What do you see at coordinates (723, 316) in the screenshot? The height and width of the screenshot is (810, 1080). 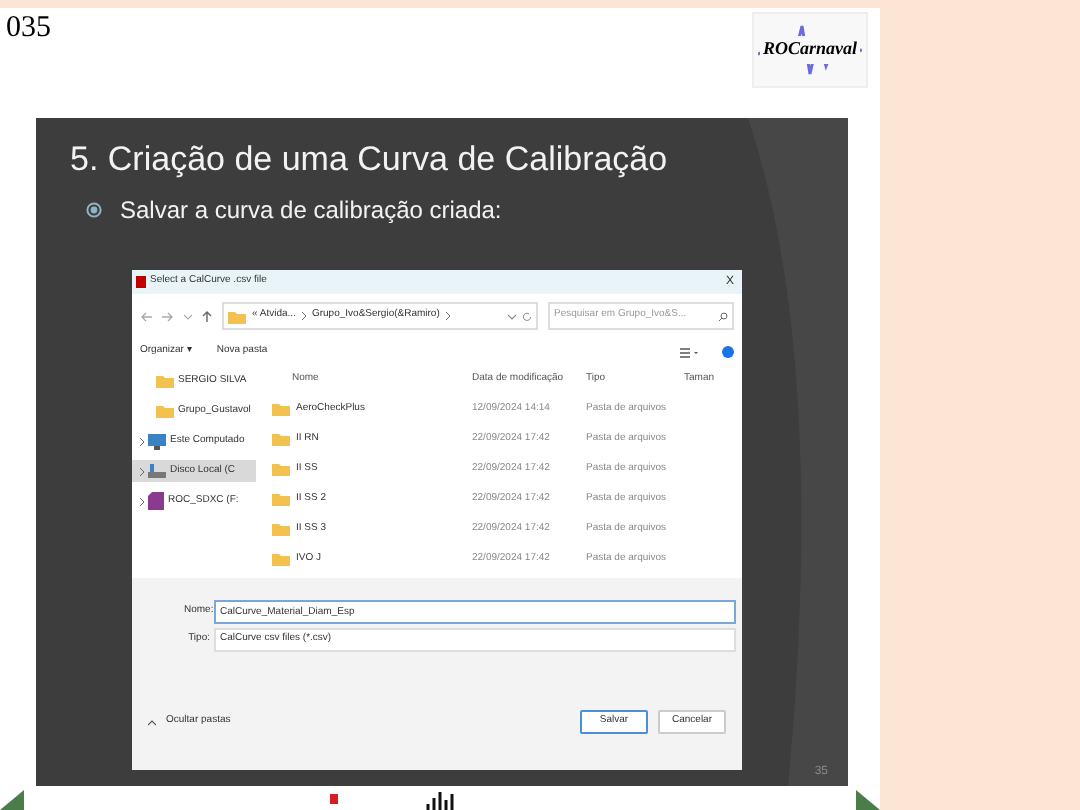 I see `search-icon` at bounding box center [723, 316].